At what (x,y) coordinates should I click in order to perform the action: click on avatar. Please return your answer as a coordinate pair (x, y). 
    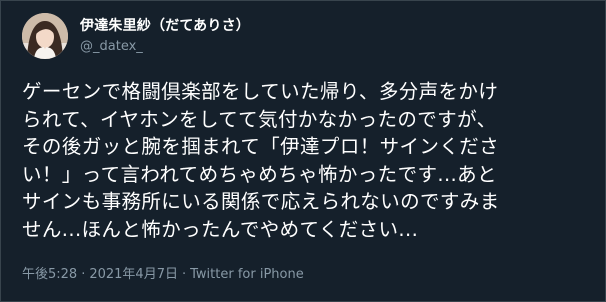
    Looking at the image, I should click on (45, 36).